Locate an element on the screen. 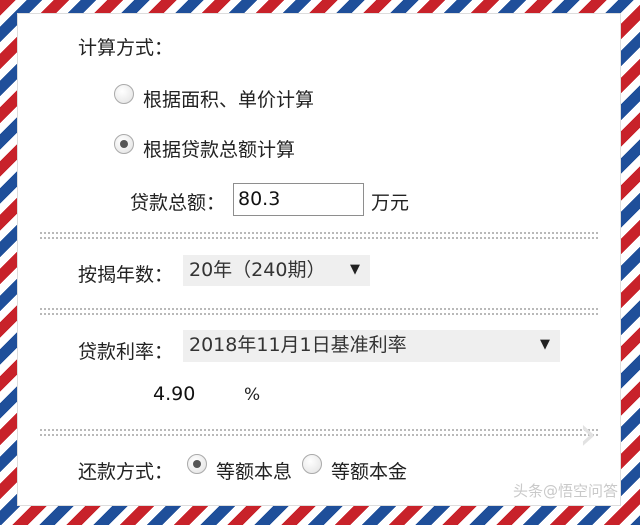 The height and width of the screenshot is (525, 640). loan-total-label: 贷款总额： is located at coordinates (178, 203).